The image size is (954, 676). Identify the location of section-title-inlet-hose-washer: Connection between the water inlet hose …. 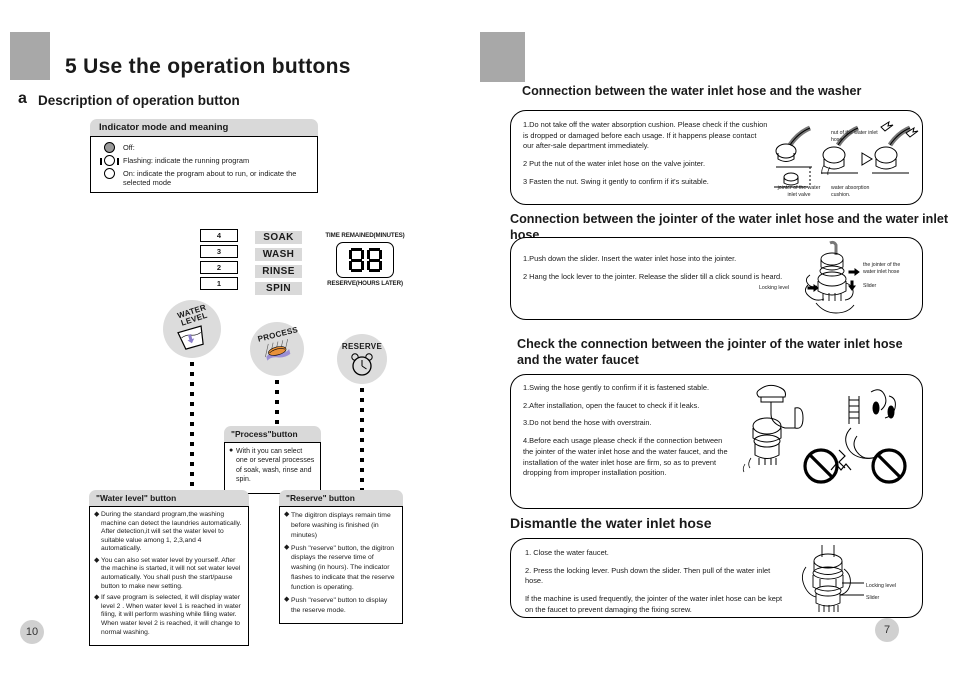
(692, 91).